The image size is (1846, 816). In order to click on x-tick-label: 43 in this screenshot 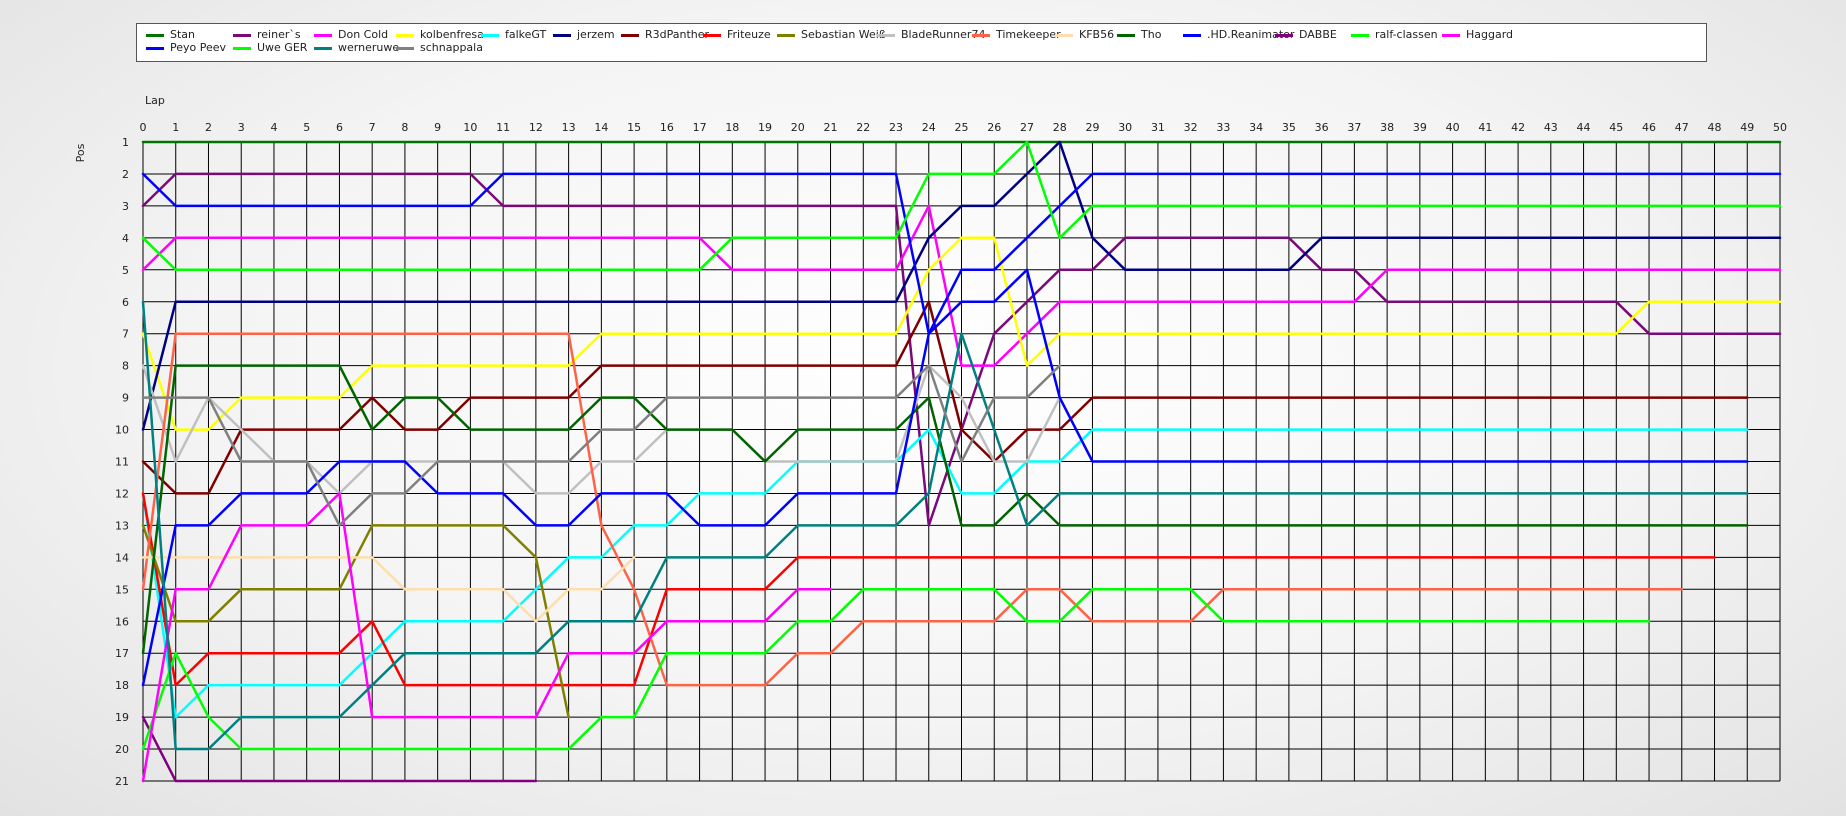, I will do `click(1551, 127)`.